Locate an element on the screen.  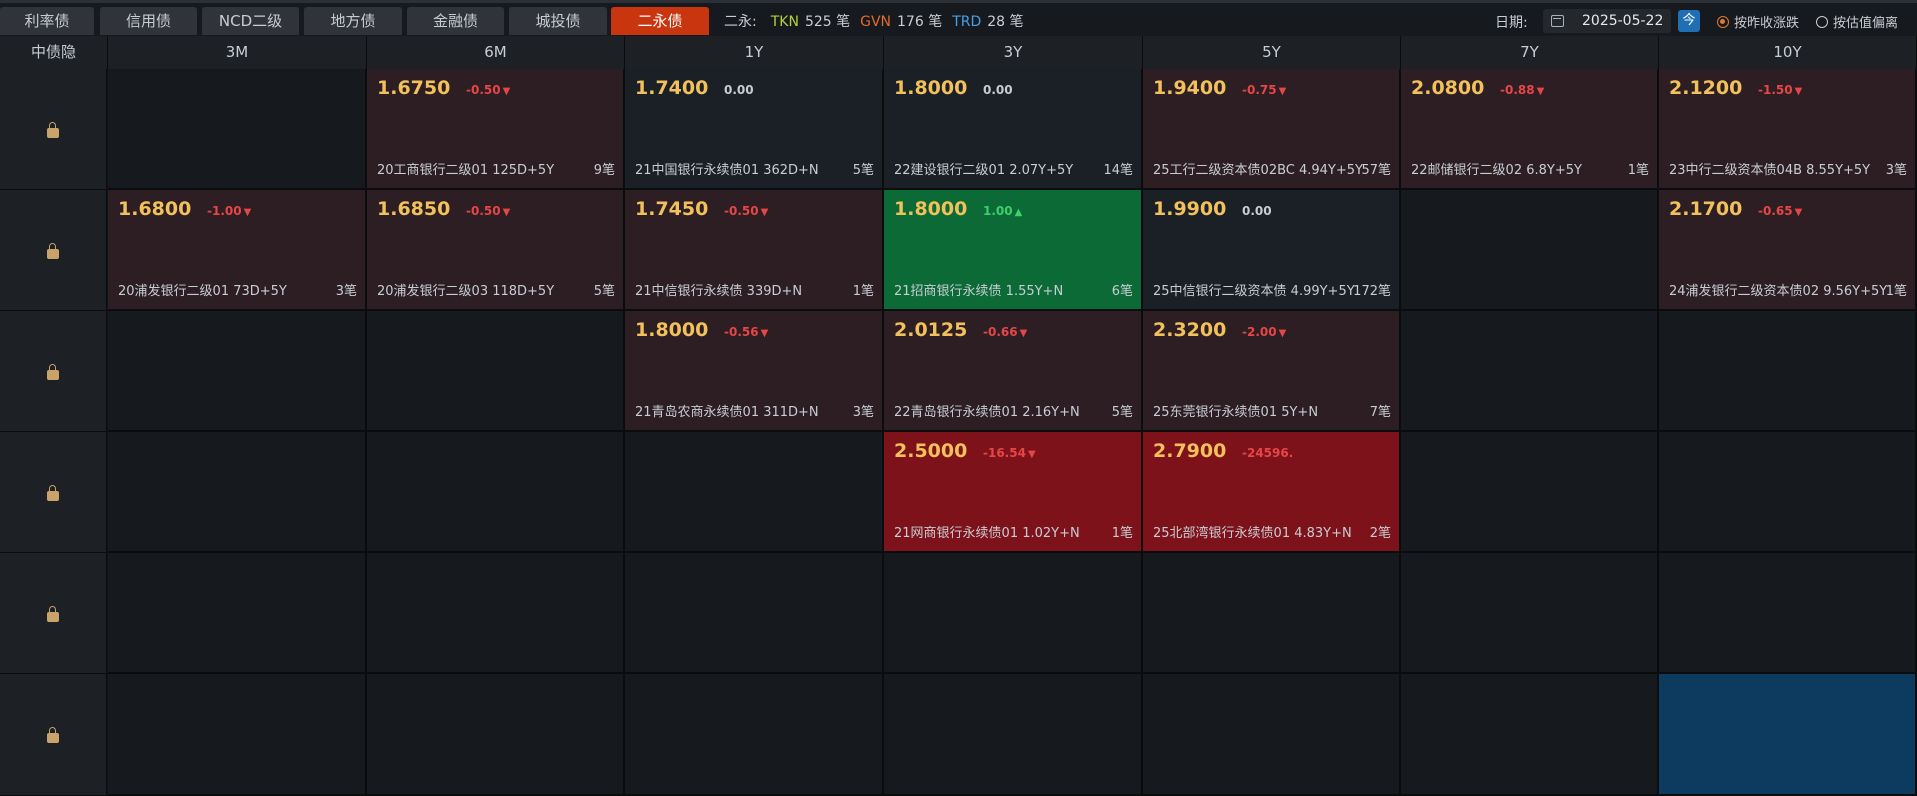
quote-change-value: -2.00 is located at coordinates (1259, 332).